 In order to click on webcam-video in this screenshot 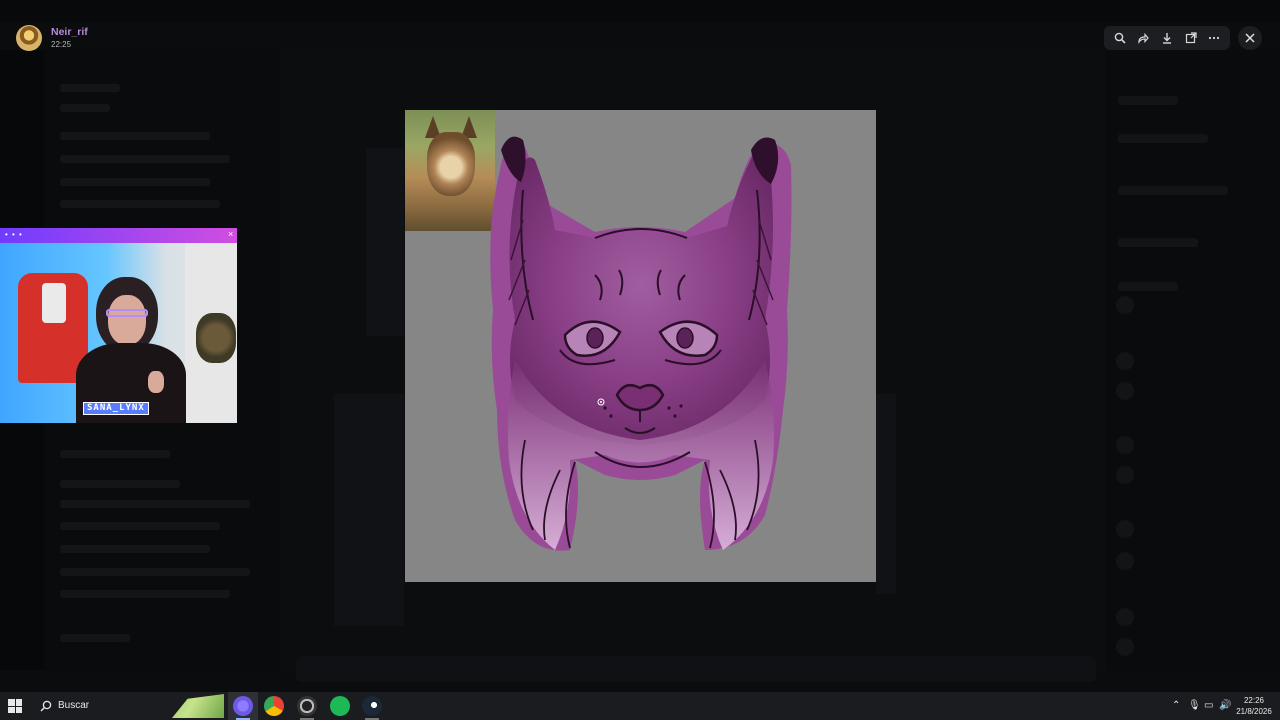, I will do `click(118, 333)`.